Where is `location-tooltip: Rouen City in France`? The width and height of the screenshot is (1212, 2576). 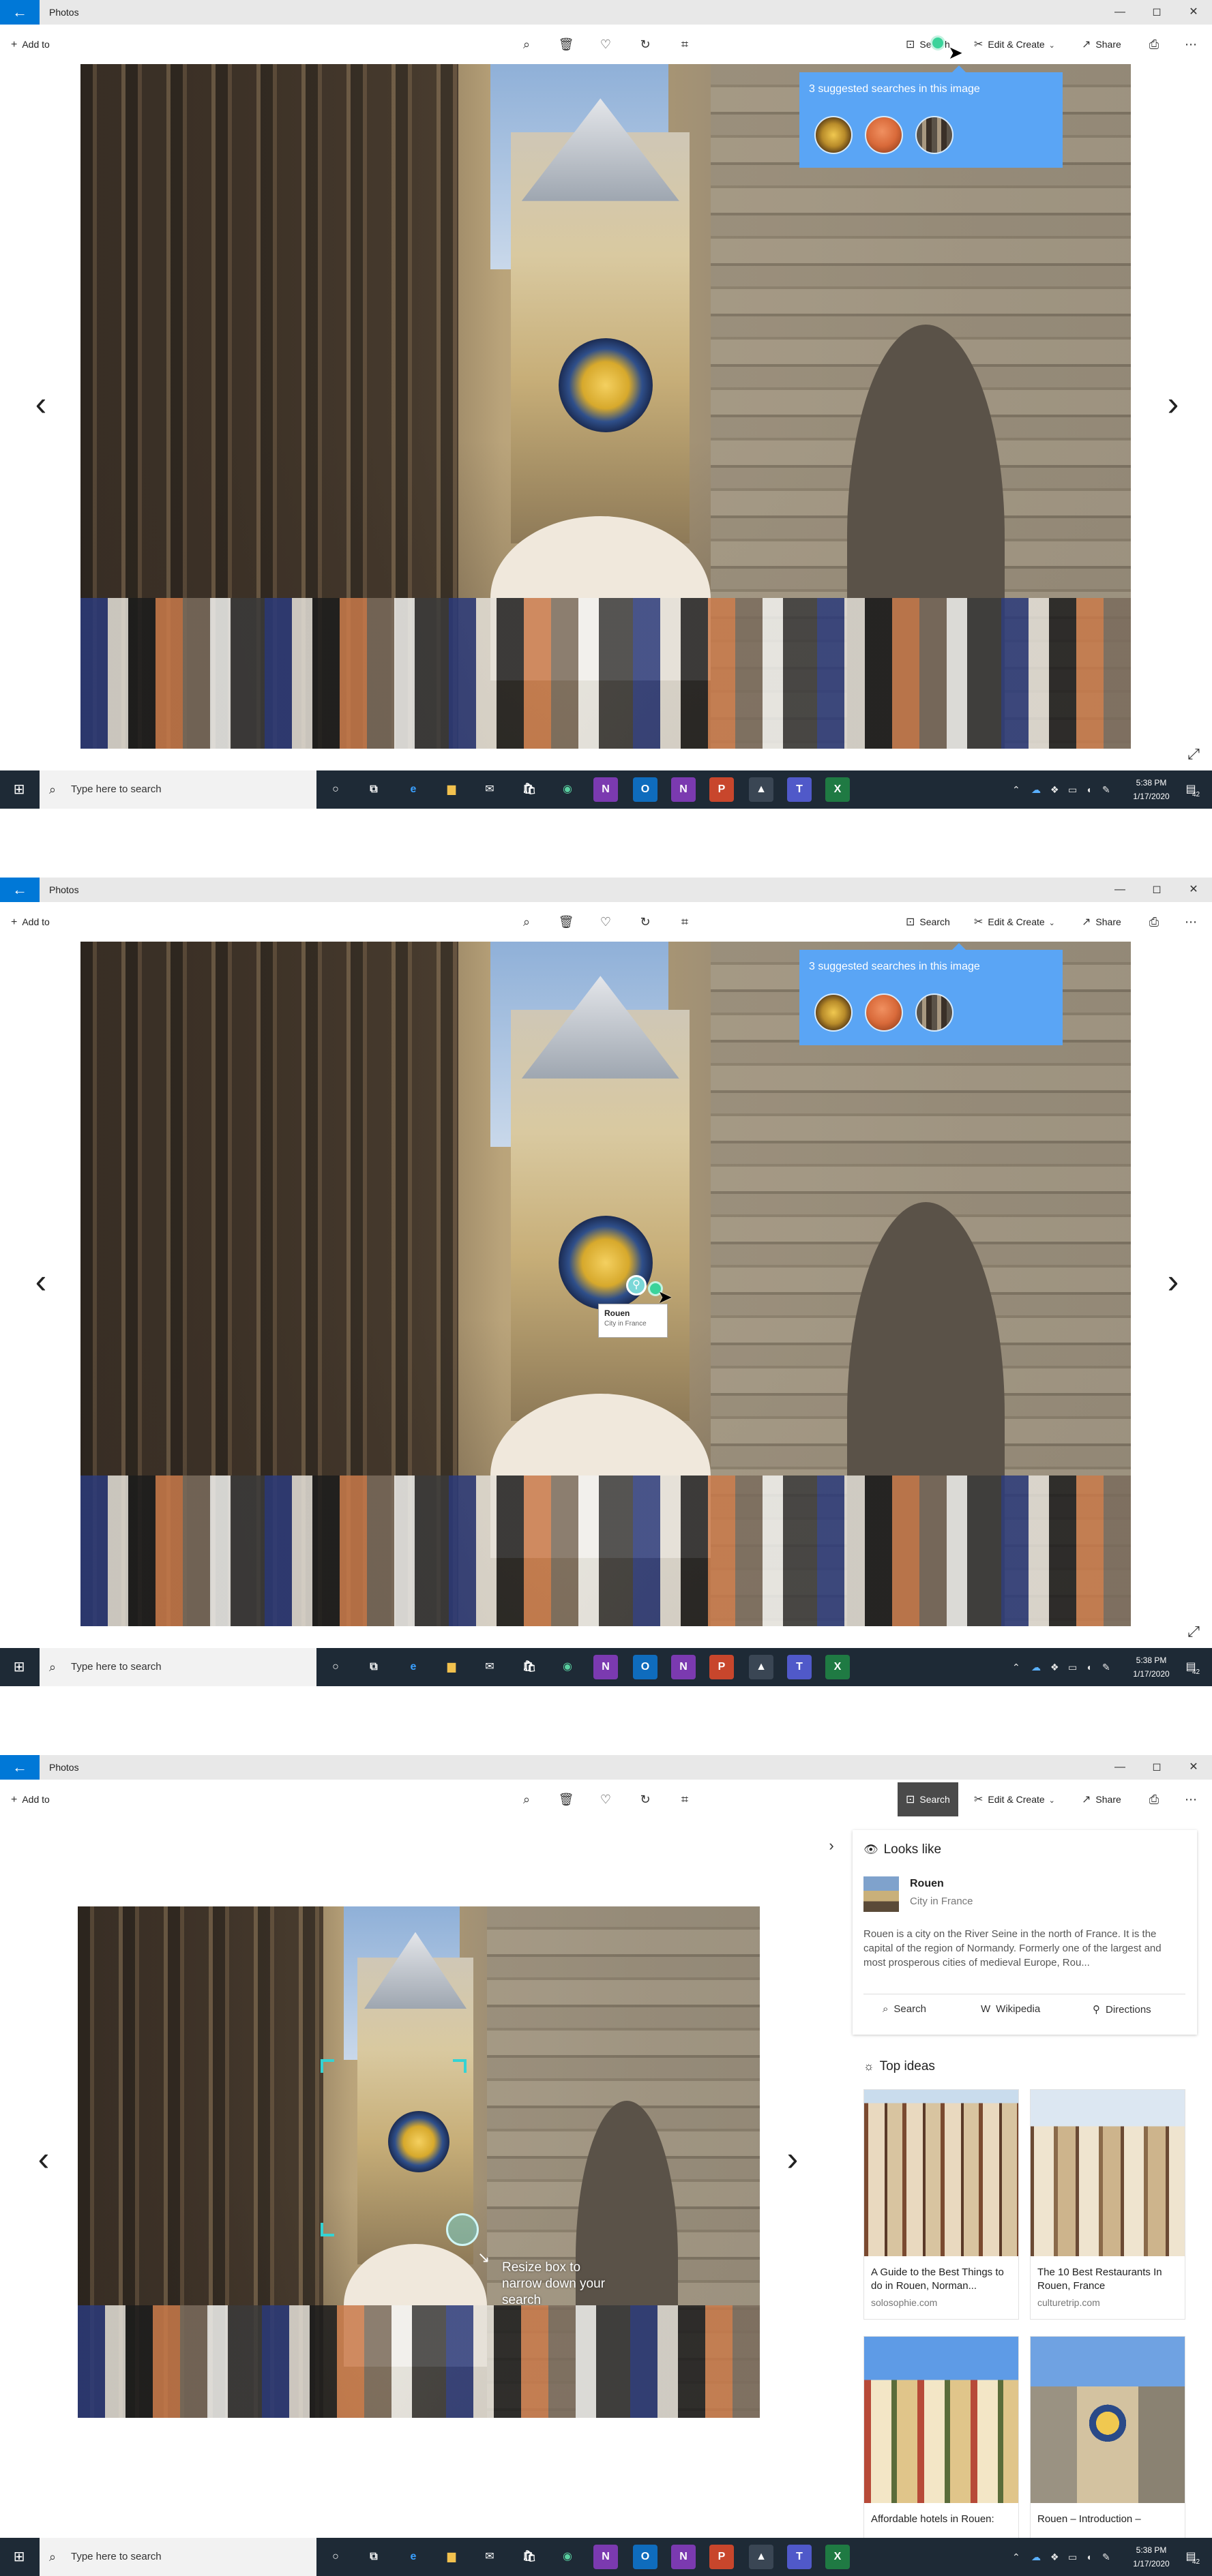 location-tooltip: Rouen City in France is located at coordinates (633, 1321).